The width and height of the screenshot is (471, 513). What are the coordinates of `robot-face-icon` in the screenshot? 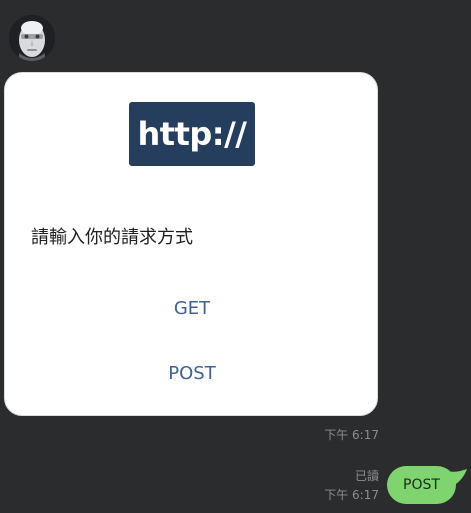 It's located at (32, 38).